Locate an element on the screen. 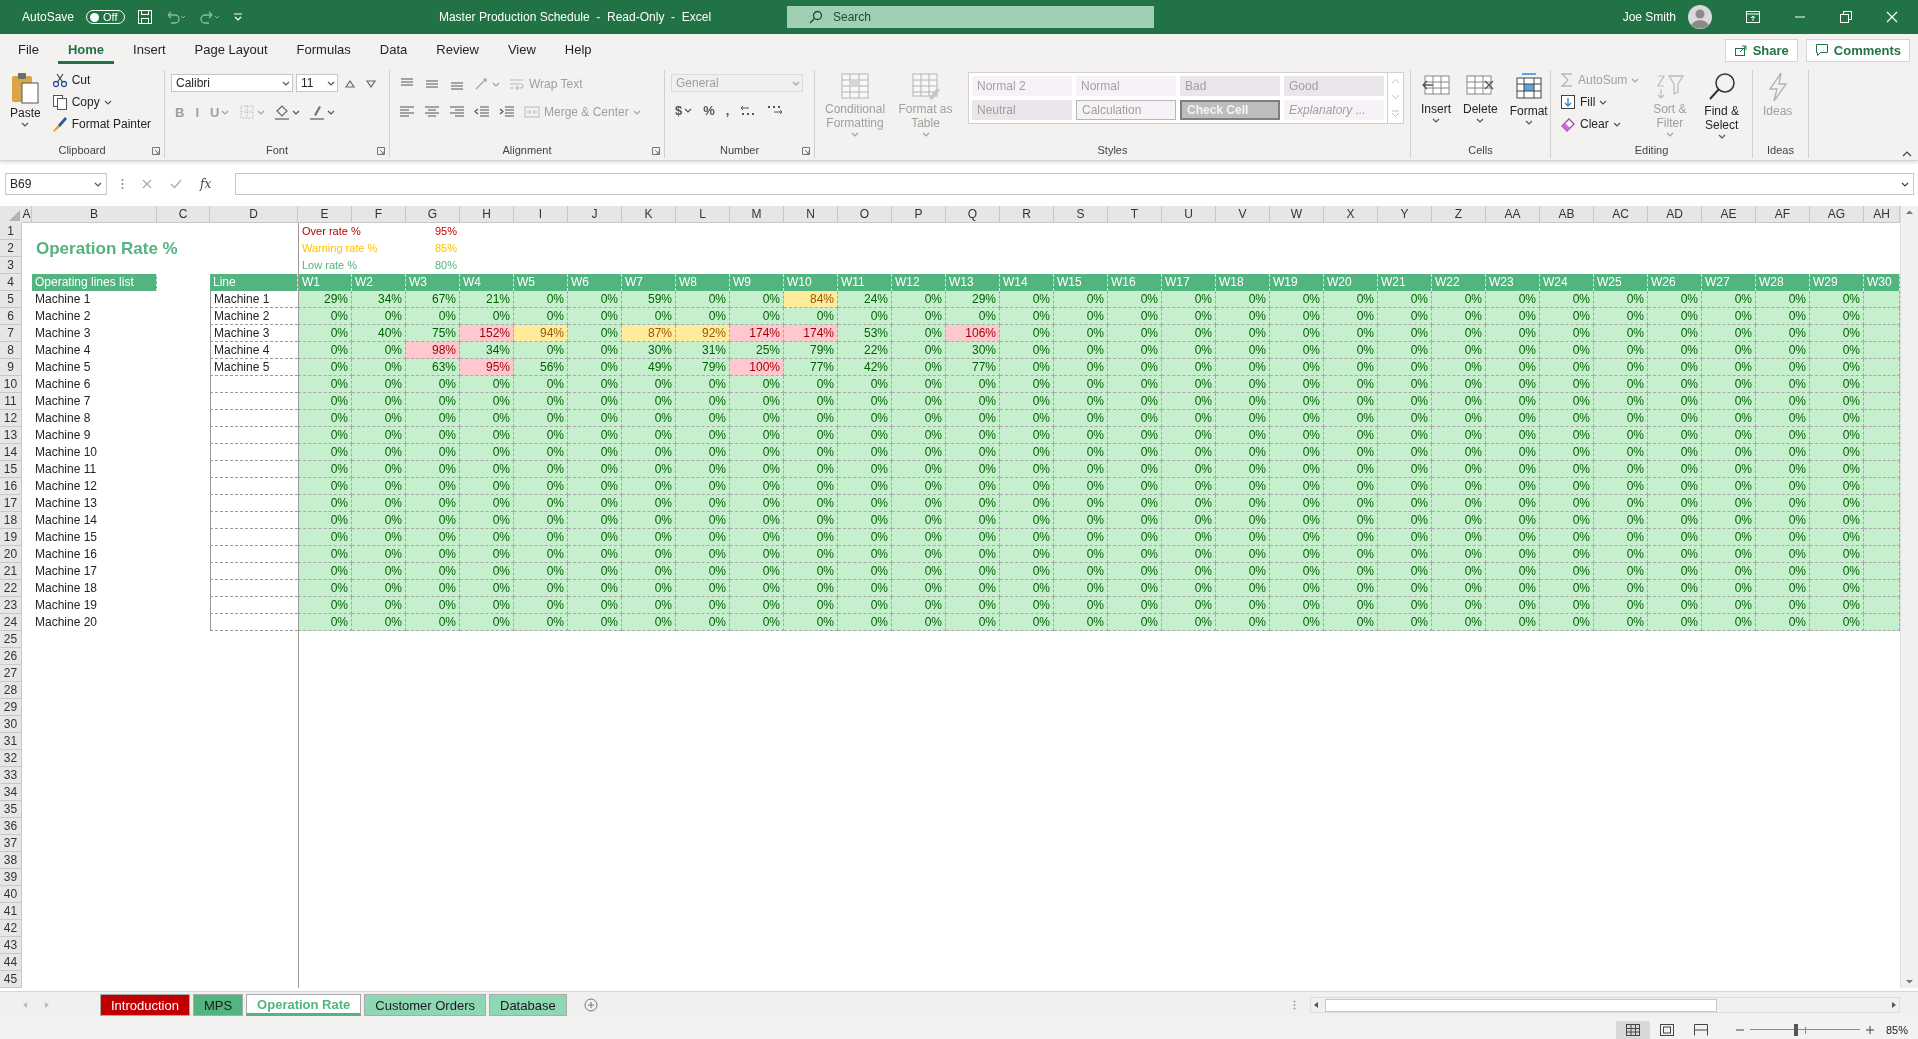  ribbon-button: Delete is located at coordinates (1480, 97).